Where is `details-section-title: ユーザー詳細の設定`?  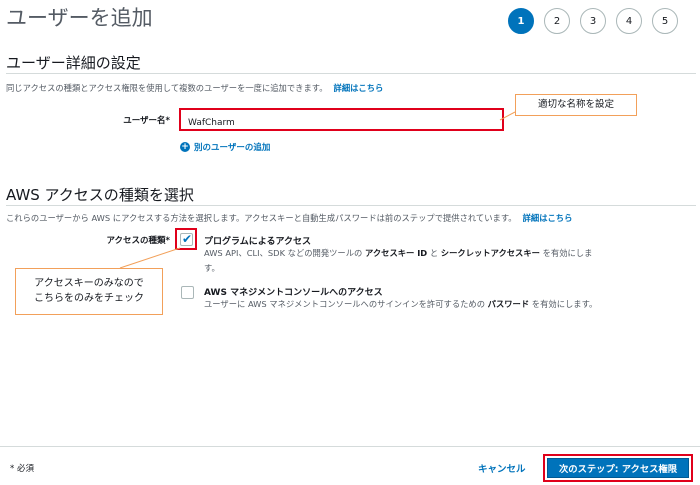
details-section-title: ユーザー詳細の設定 is located at coordinates (73, 63).